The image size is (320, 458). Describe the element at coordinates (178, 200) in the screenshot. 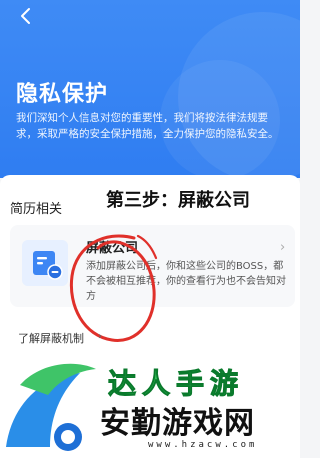

I see `step-annotation: 第三步：屏蔽公司` at that location.